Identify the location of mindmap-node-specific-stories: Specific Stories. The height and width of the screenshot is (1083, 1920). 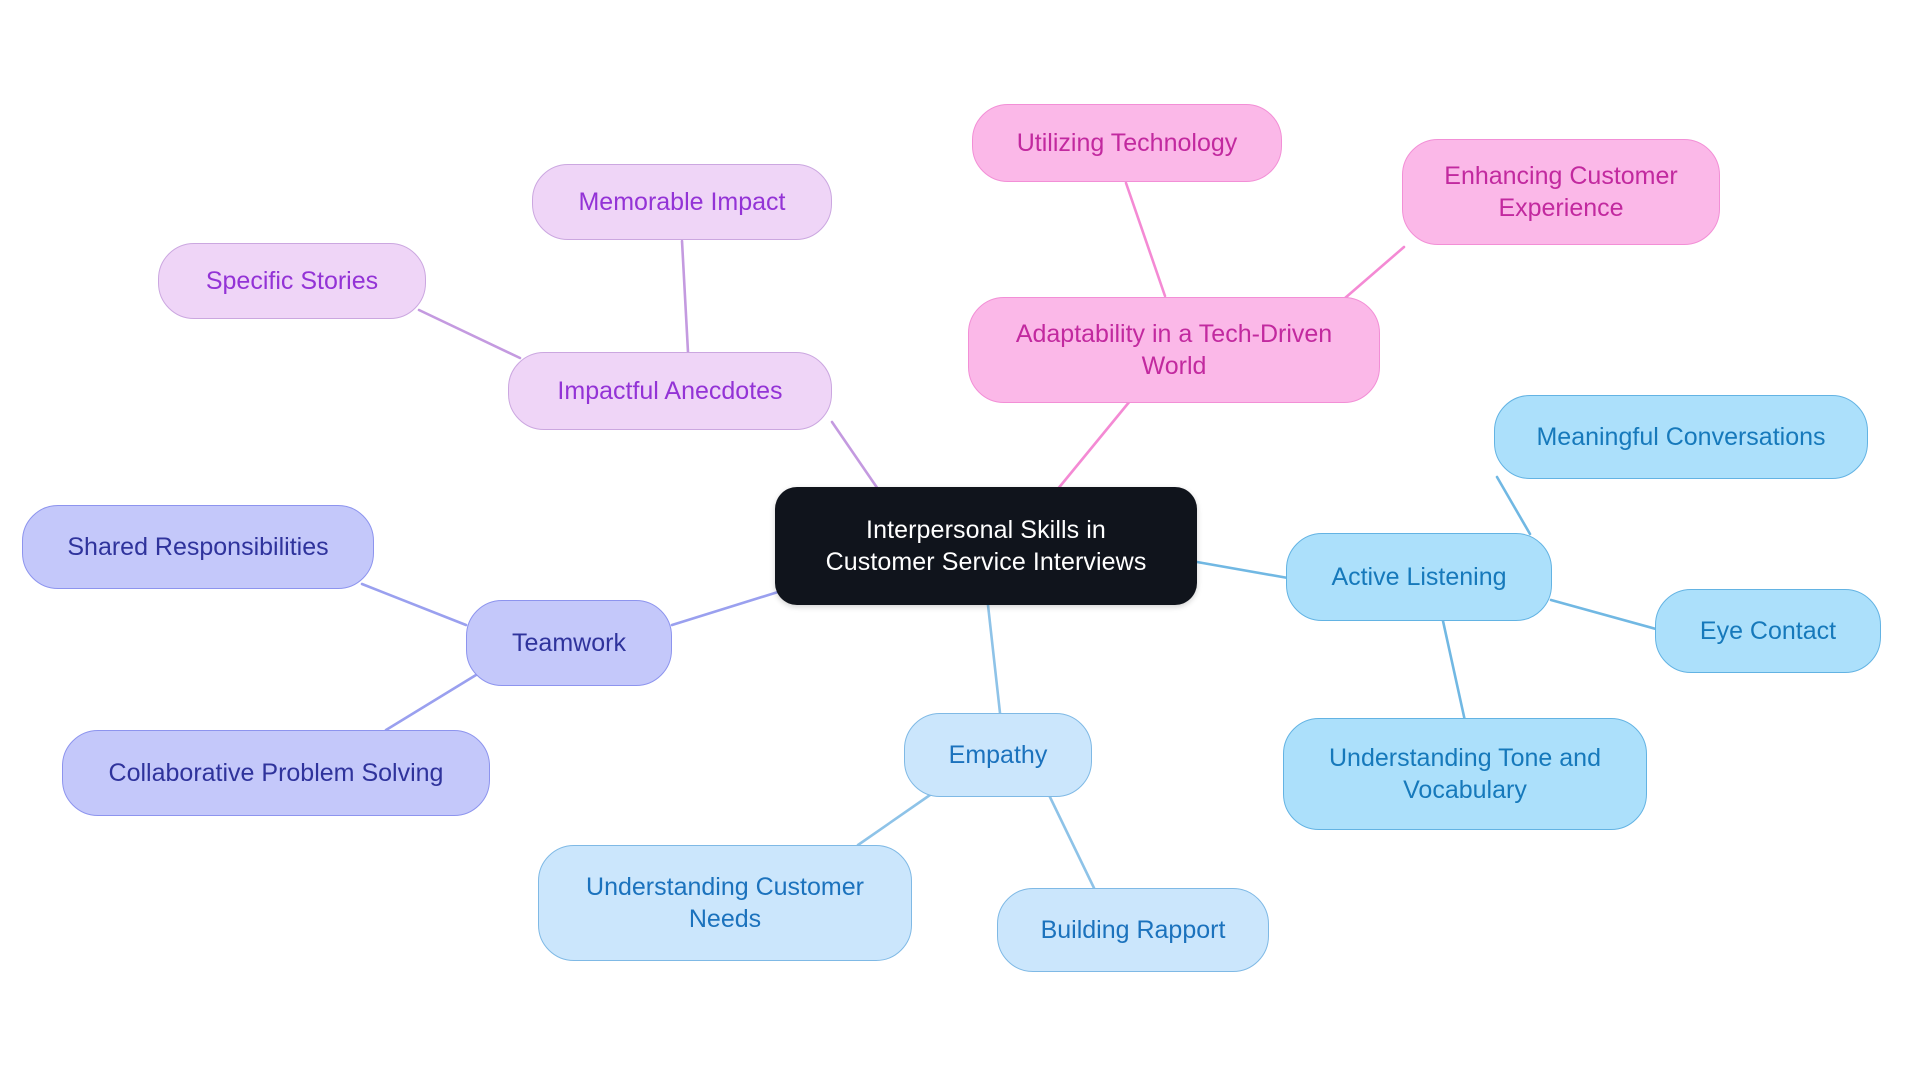
(292, 281).